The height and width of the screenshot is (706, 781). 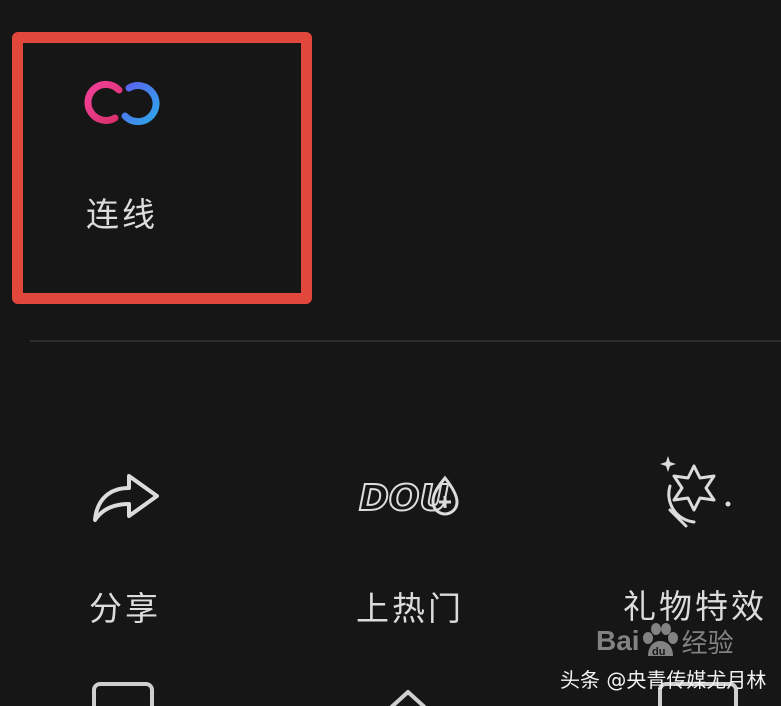 I want to click on baidu-watermark: Bai du 经验, so click(x=665, y=641).